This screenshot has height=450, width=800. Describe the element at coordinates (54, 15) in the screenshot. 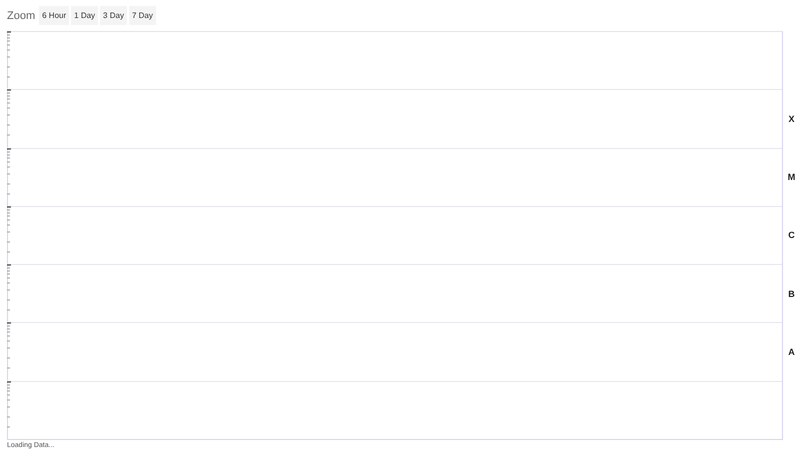

I see `zoom-button: 6 Hour` at that location.